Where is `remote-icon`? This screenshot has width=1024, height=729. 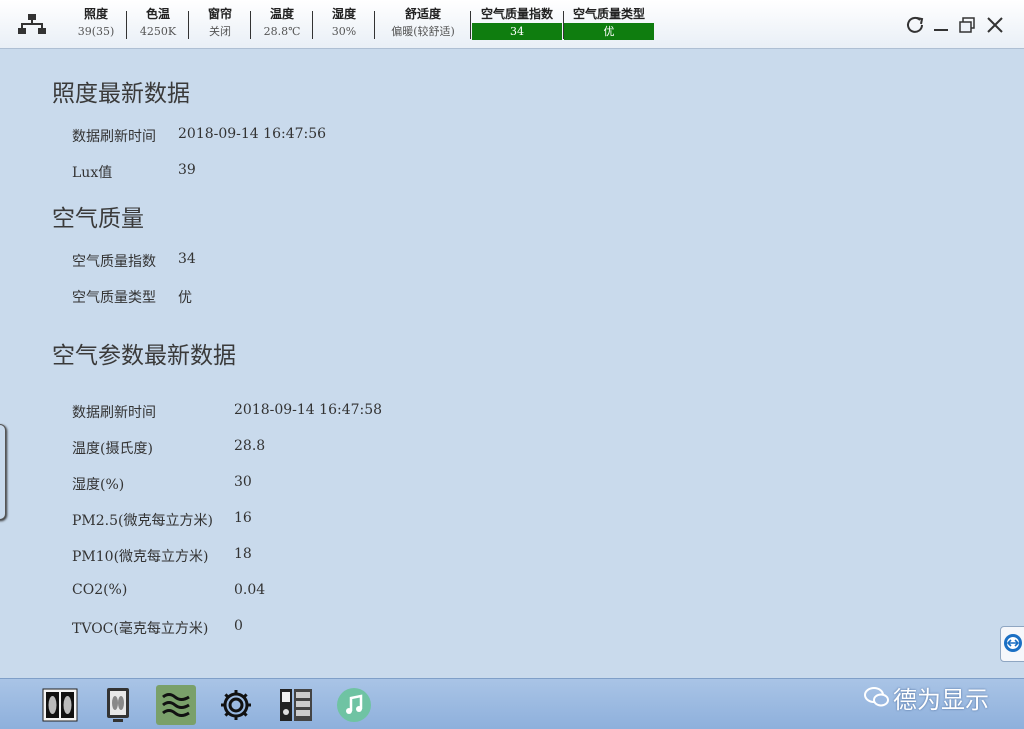 remote-icon is located at coordinates (1013, 643).